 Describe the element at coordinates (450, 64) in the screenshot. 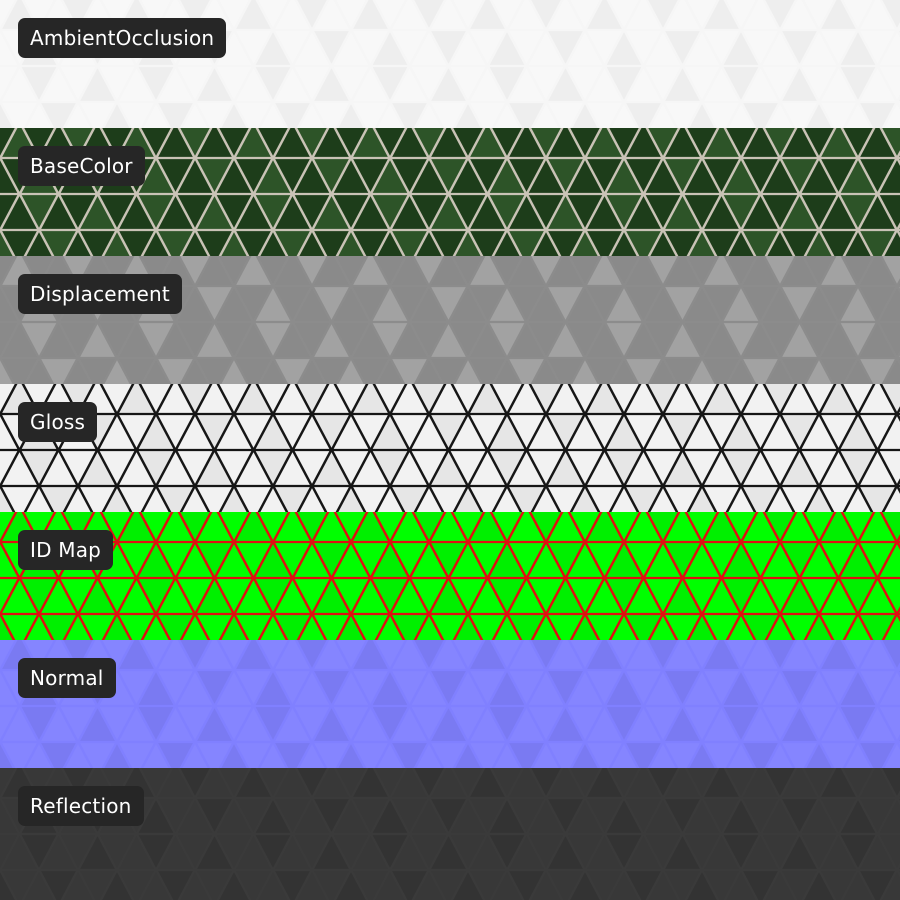

I see `ambient-occlusion-map-band: AmbientOcclusion` at that location.